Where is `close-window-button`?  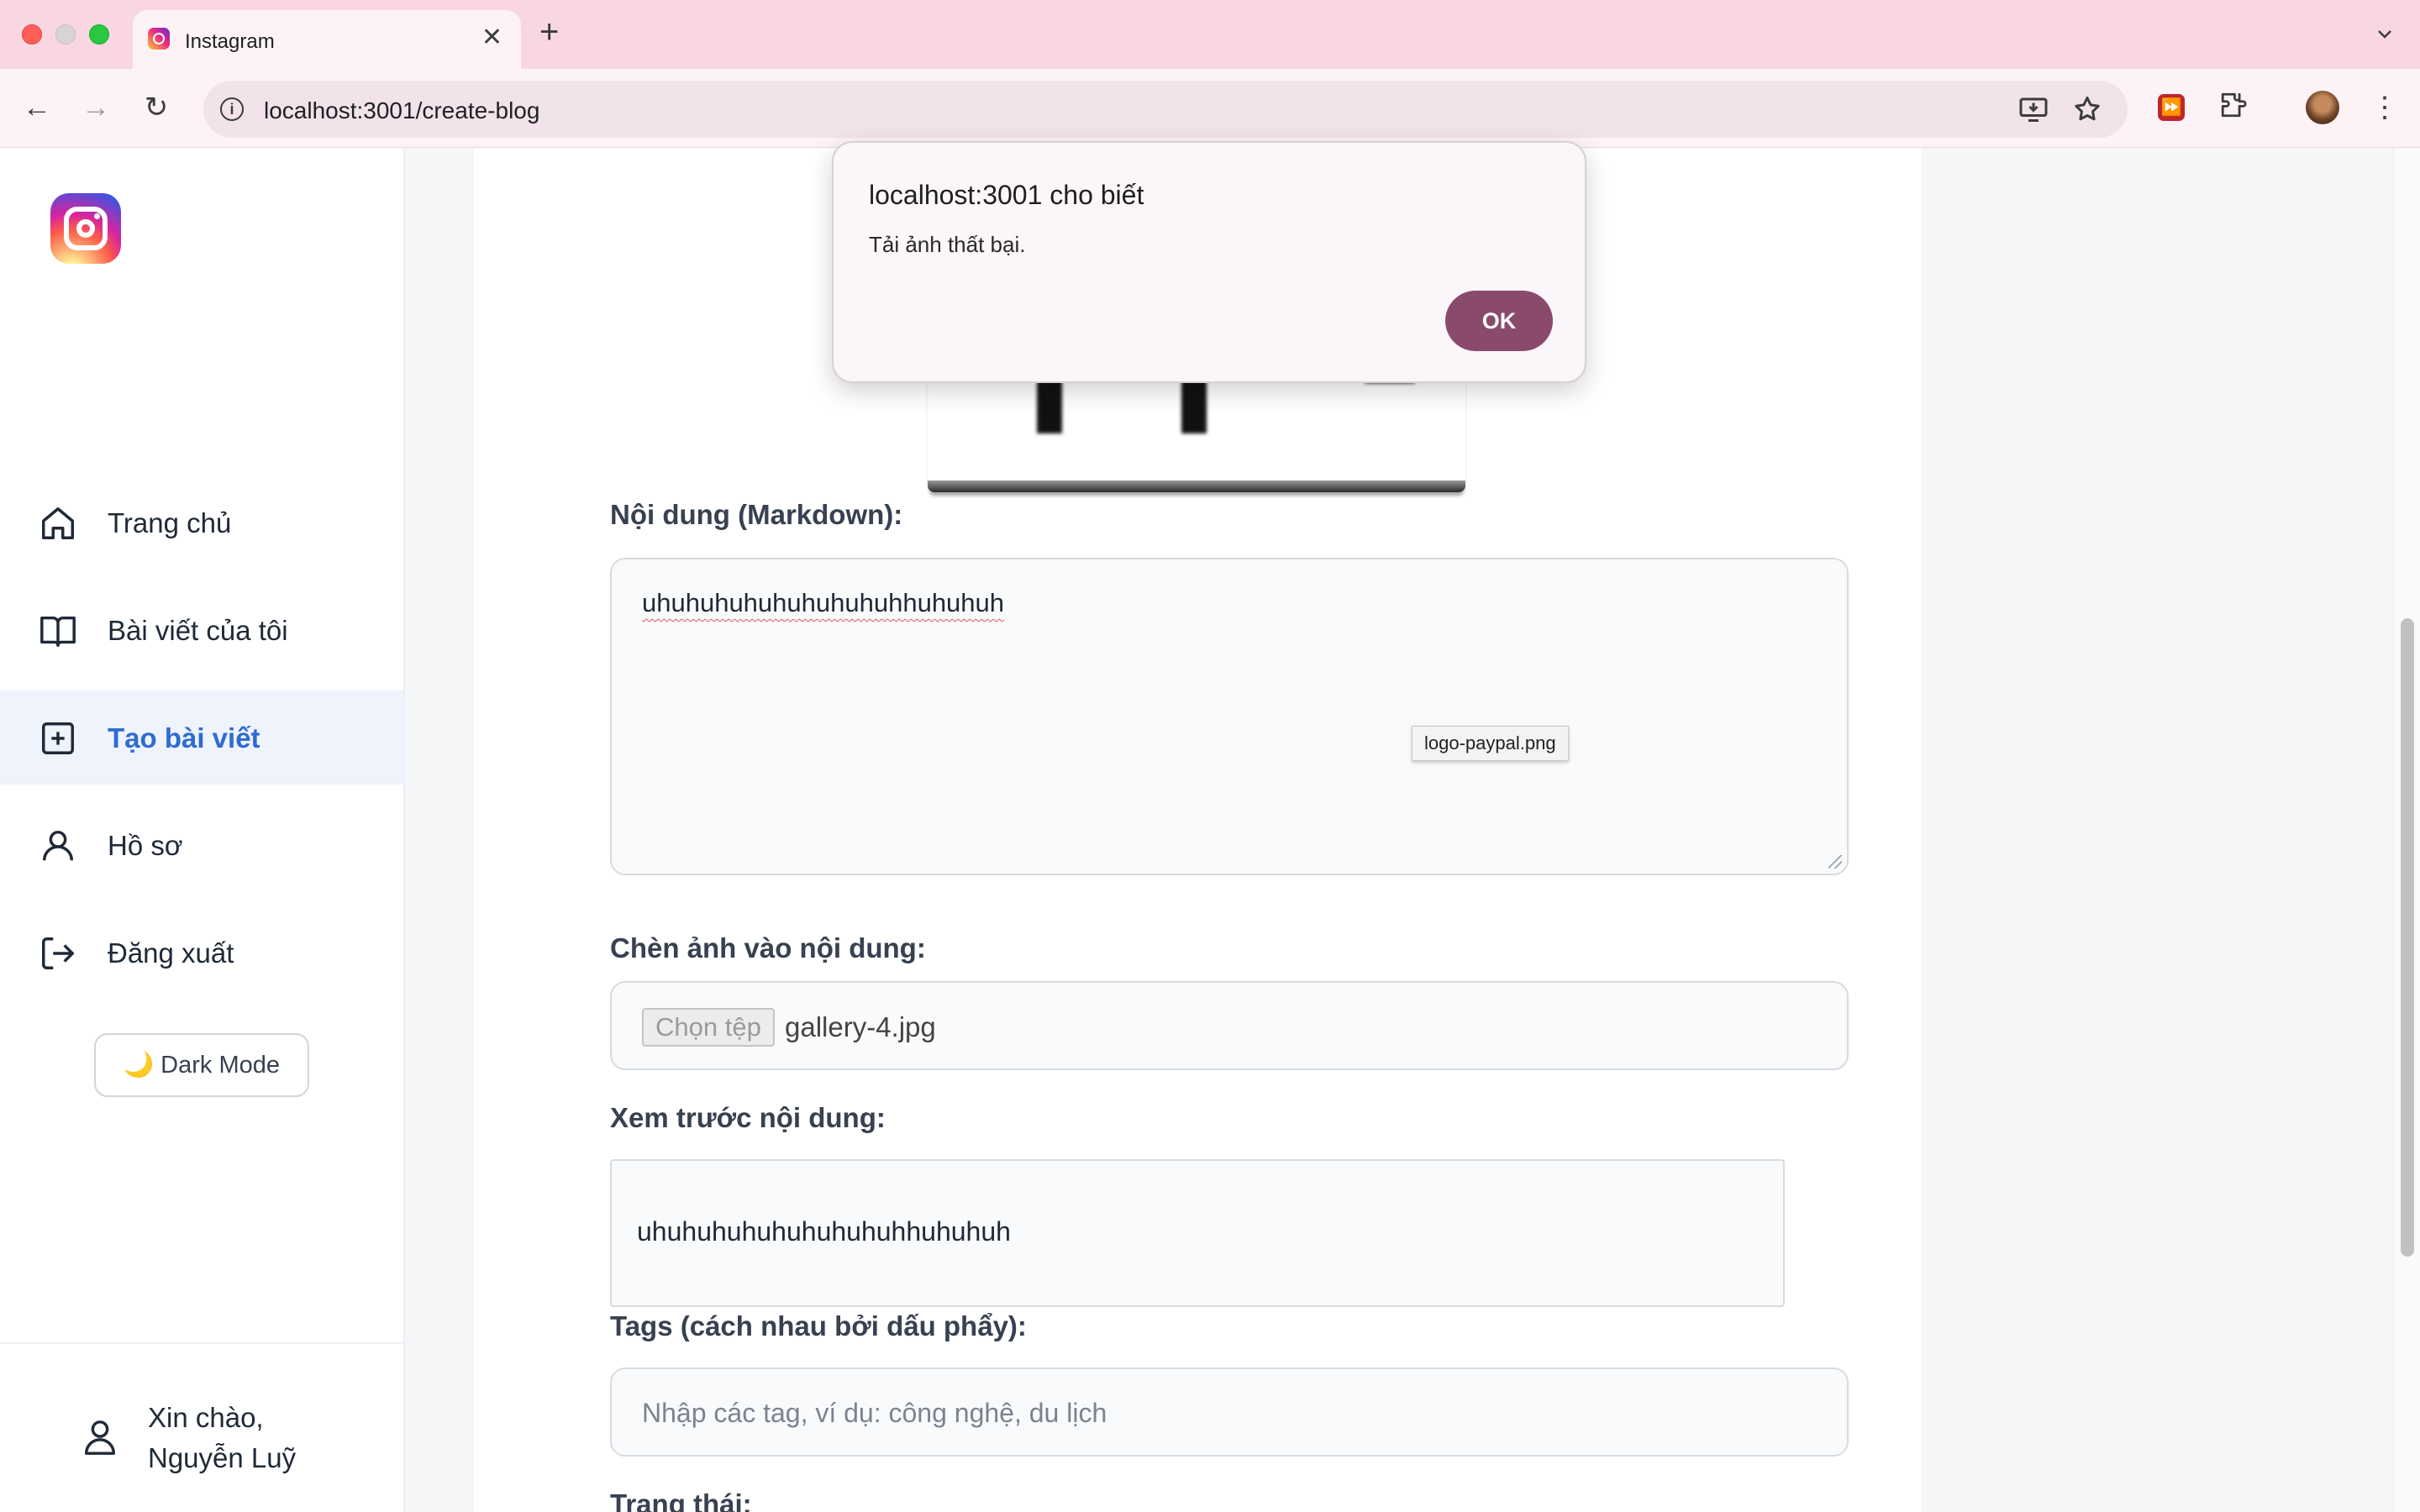
close-window-button is located at coordinates (32, 34).